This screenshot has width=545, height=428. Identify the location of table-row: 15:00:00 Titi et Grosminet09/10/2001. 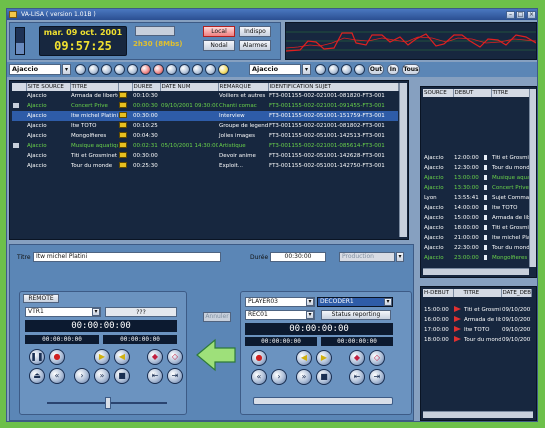
(477, 310).